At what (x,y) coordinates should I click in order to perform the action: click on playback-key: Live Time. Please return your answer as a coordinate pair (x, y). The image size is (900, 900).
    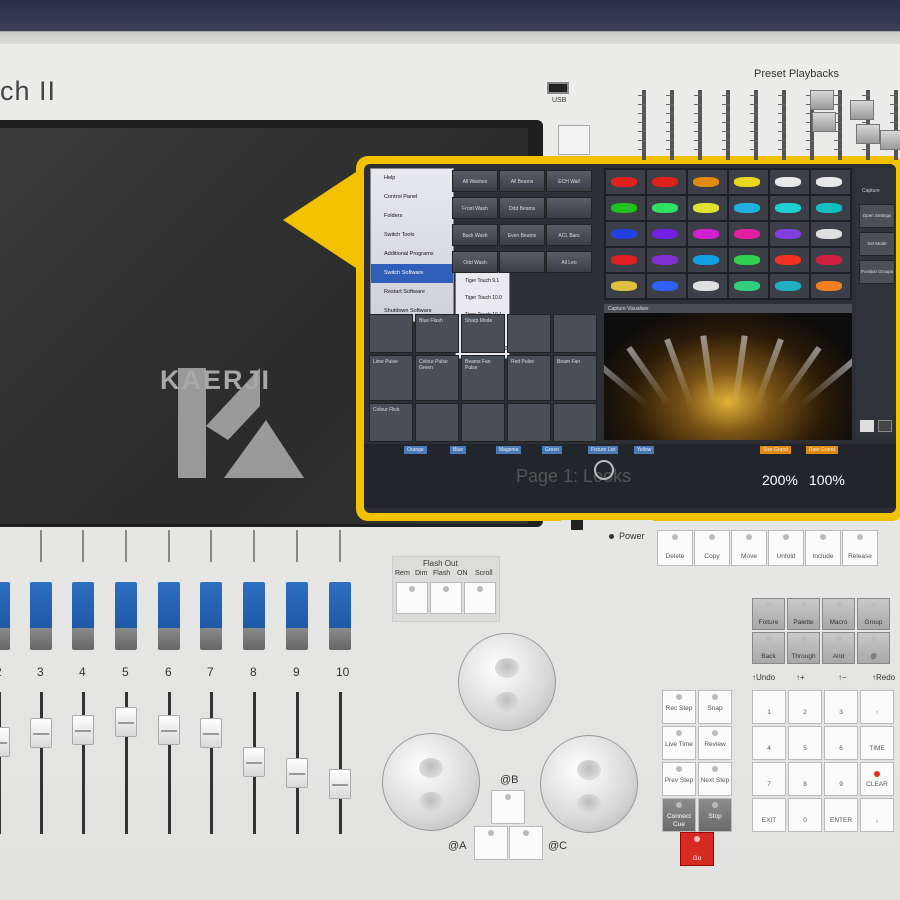
    Looking at the image, I should click on (679, 743).